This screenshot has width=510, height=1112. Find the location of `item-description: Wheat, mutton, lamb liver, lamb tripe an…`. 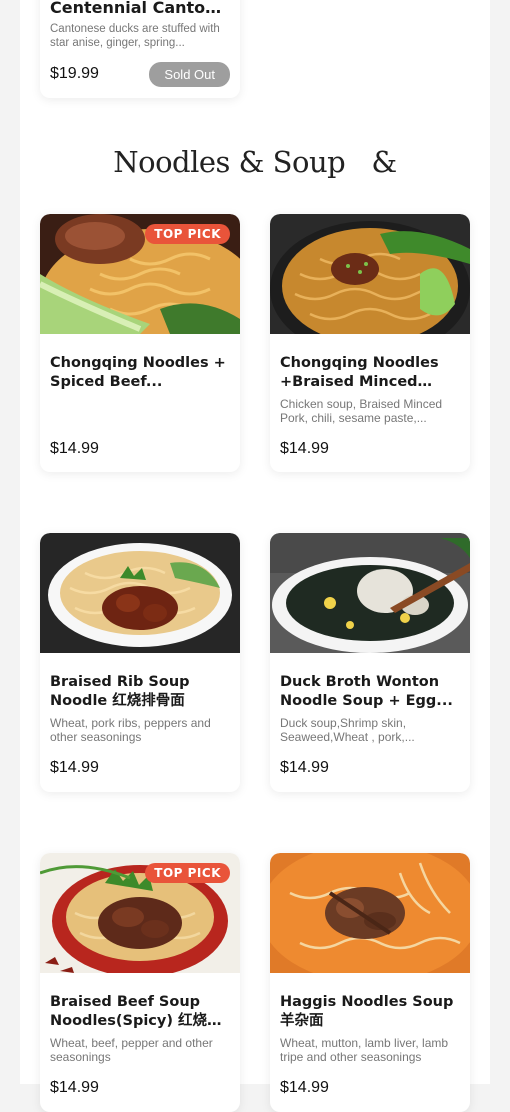

item-description: Wheat, mutton, lamb liver, lamb tripe an… is located at coordinates (364, 1050).